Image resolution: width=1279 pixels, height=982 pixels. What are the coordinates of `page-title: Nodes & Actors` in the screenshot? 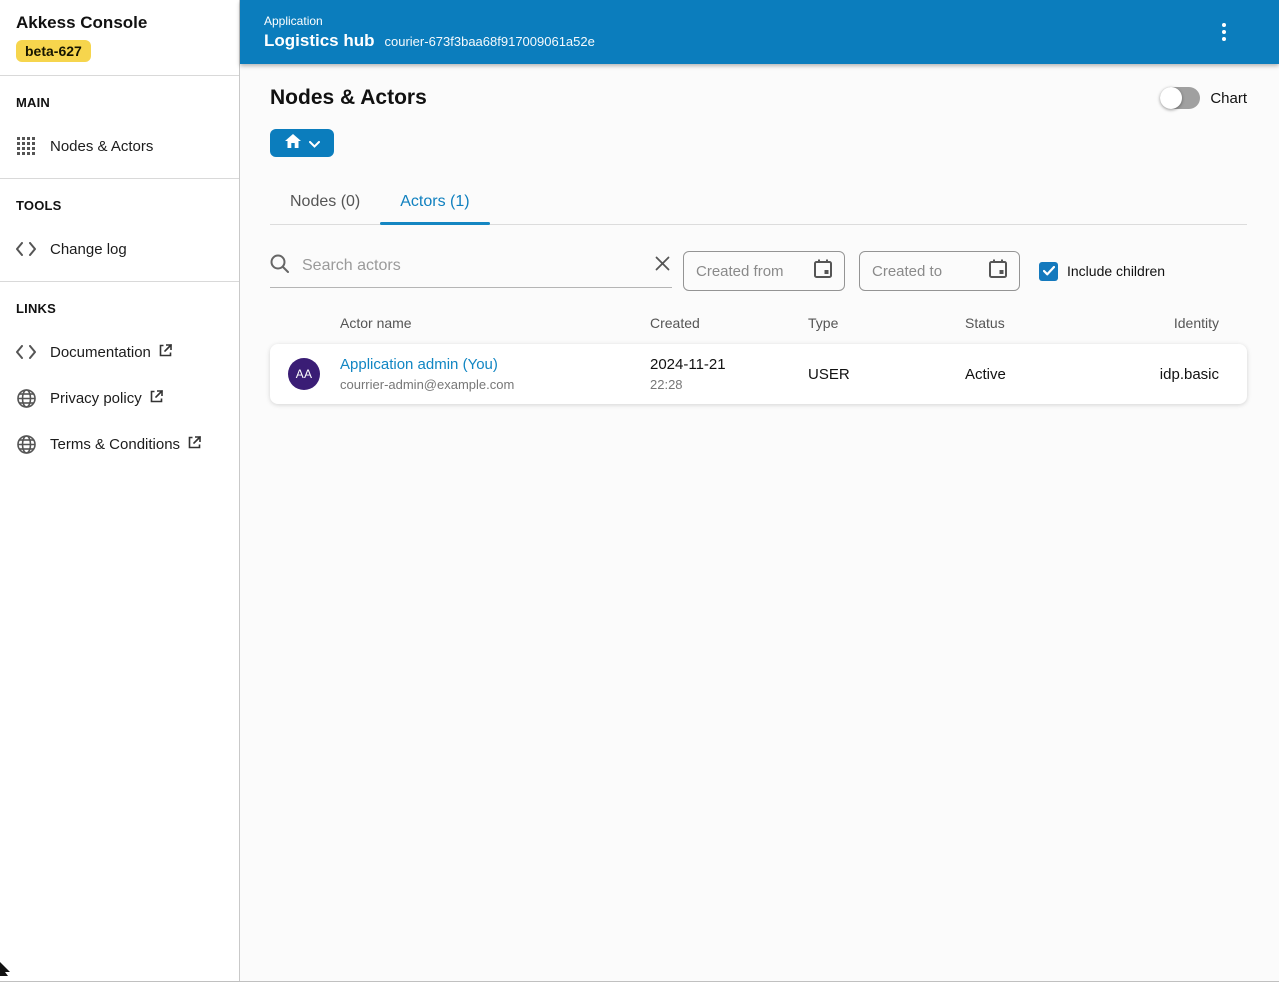 It's located at (348, 97).